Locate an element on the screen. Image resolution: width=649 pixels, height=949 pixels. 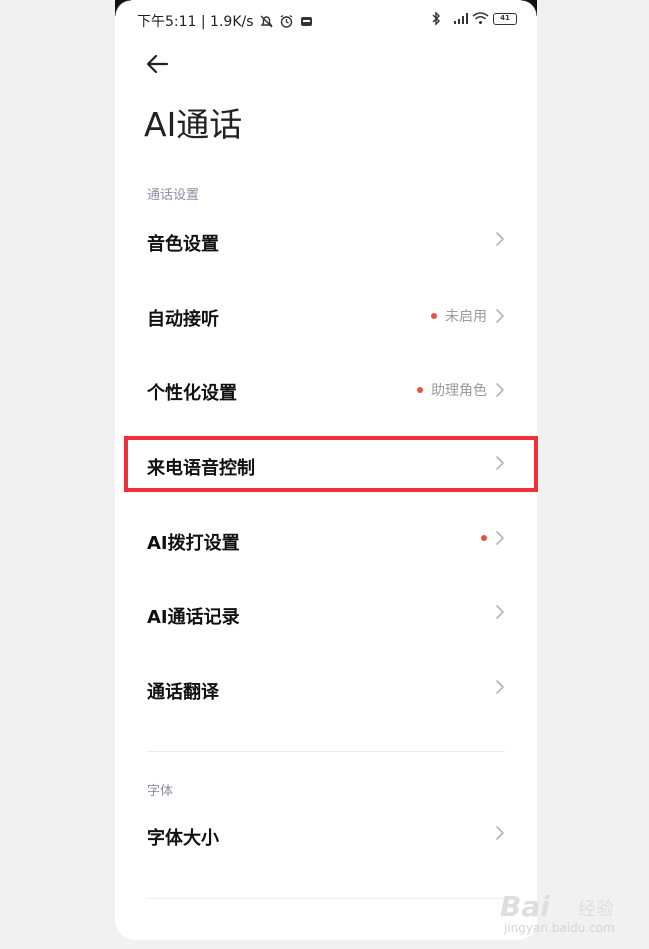
row-personalization-value: 助理角色 is located at coordinates (459, 391).